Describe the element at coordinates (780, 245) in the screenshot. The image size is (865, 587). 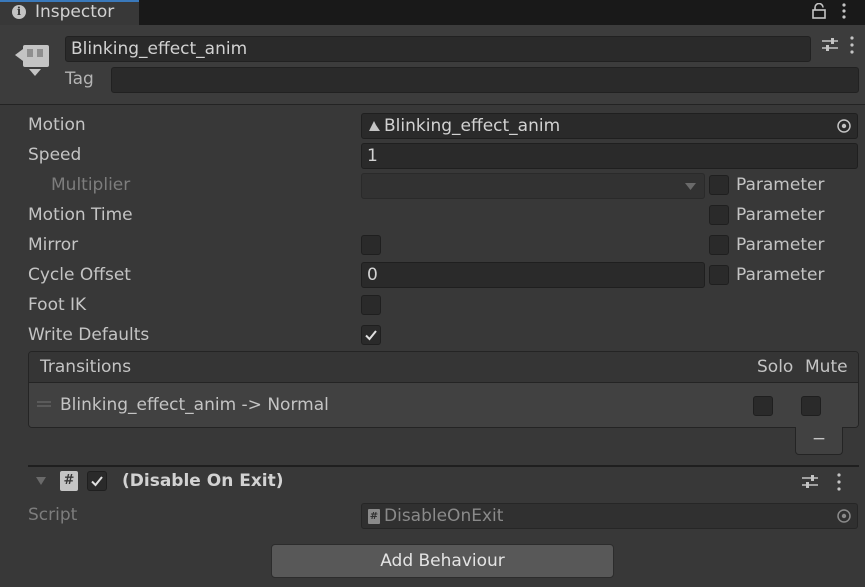
I see `mirror-parameter-label: Parameter` at that location.